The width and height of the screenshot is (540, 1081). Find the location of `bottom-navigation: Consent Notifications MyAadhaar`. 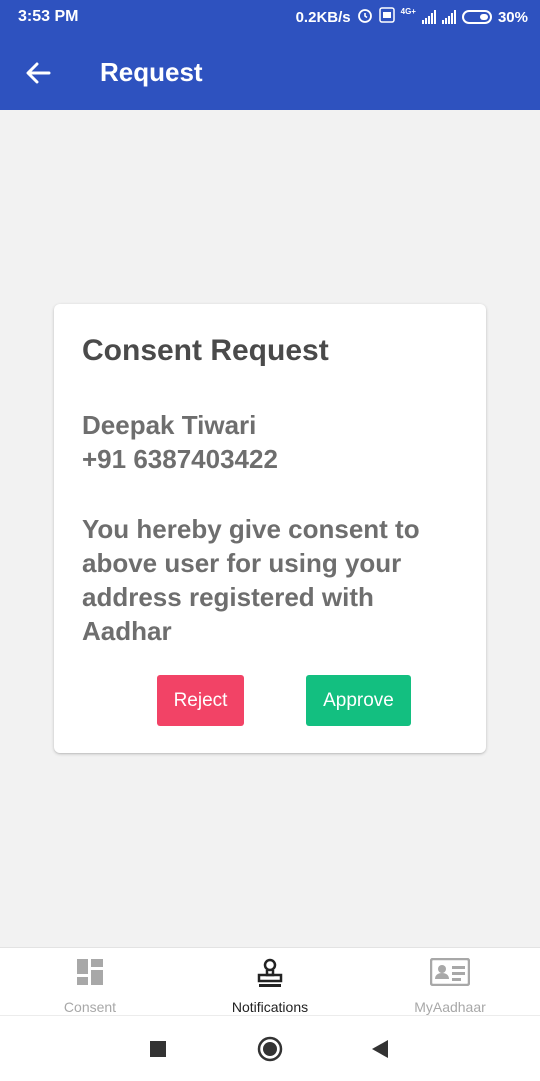

bottom-navigation: Consent Notifications MyAadhaar is located at coordinates (270, 981).